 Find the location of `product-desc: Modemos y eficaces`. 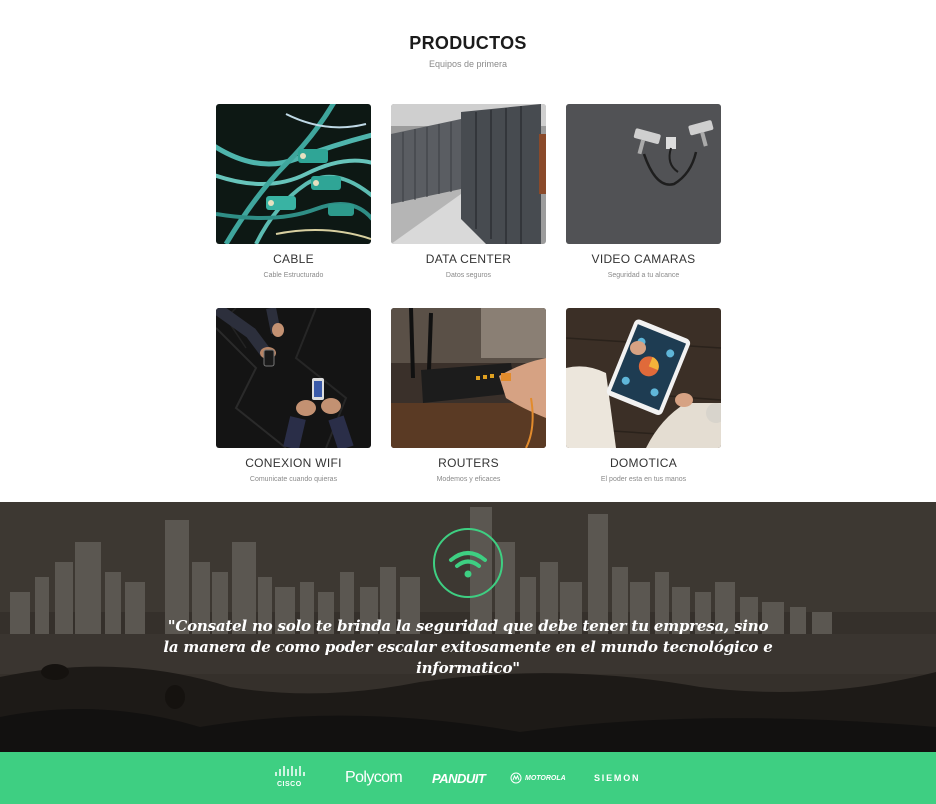

product-desc: Modemos y eficaces is located at coordinates (468, 479).